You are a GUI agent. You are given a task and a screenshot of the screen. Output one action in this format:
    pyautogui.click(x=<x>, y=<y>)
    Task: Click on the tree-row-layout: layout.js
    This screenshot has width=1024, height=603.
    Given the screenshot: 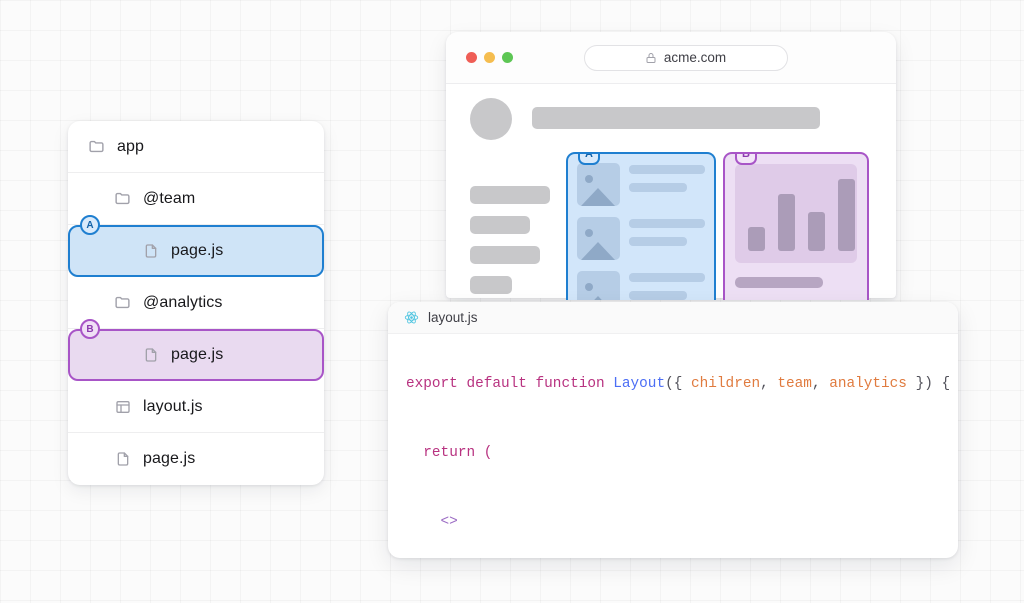 What is the action you would take?
    pyautogui.click(x=196, y=407)
    